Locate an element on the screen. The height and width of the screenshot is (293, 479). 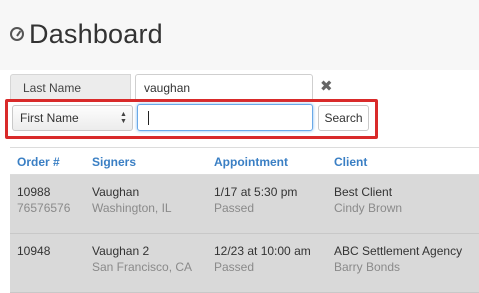
field-select: First Name ▲ ▼ is located at coordinates (72, 118).